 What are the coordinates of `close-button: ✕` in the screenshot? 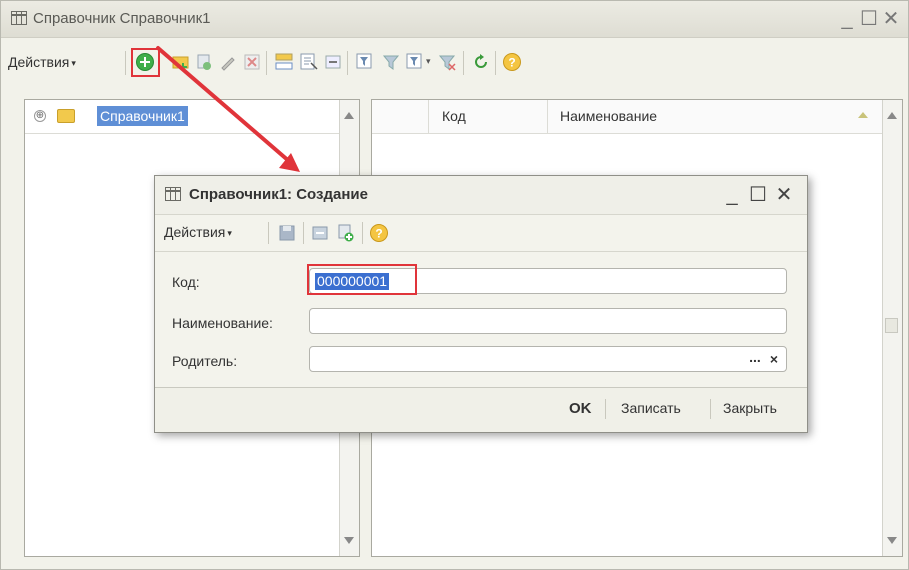 It's located at (784, 194).